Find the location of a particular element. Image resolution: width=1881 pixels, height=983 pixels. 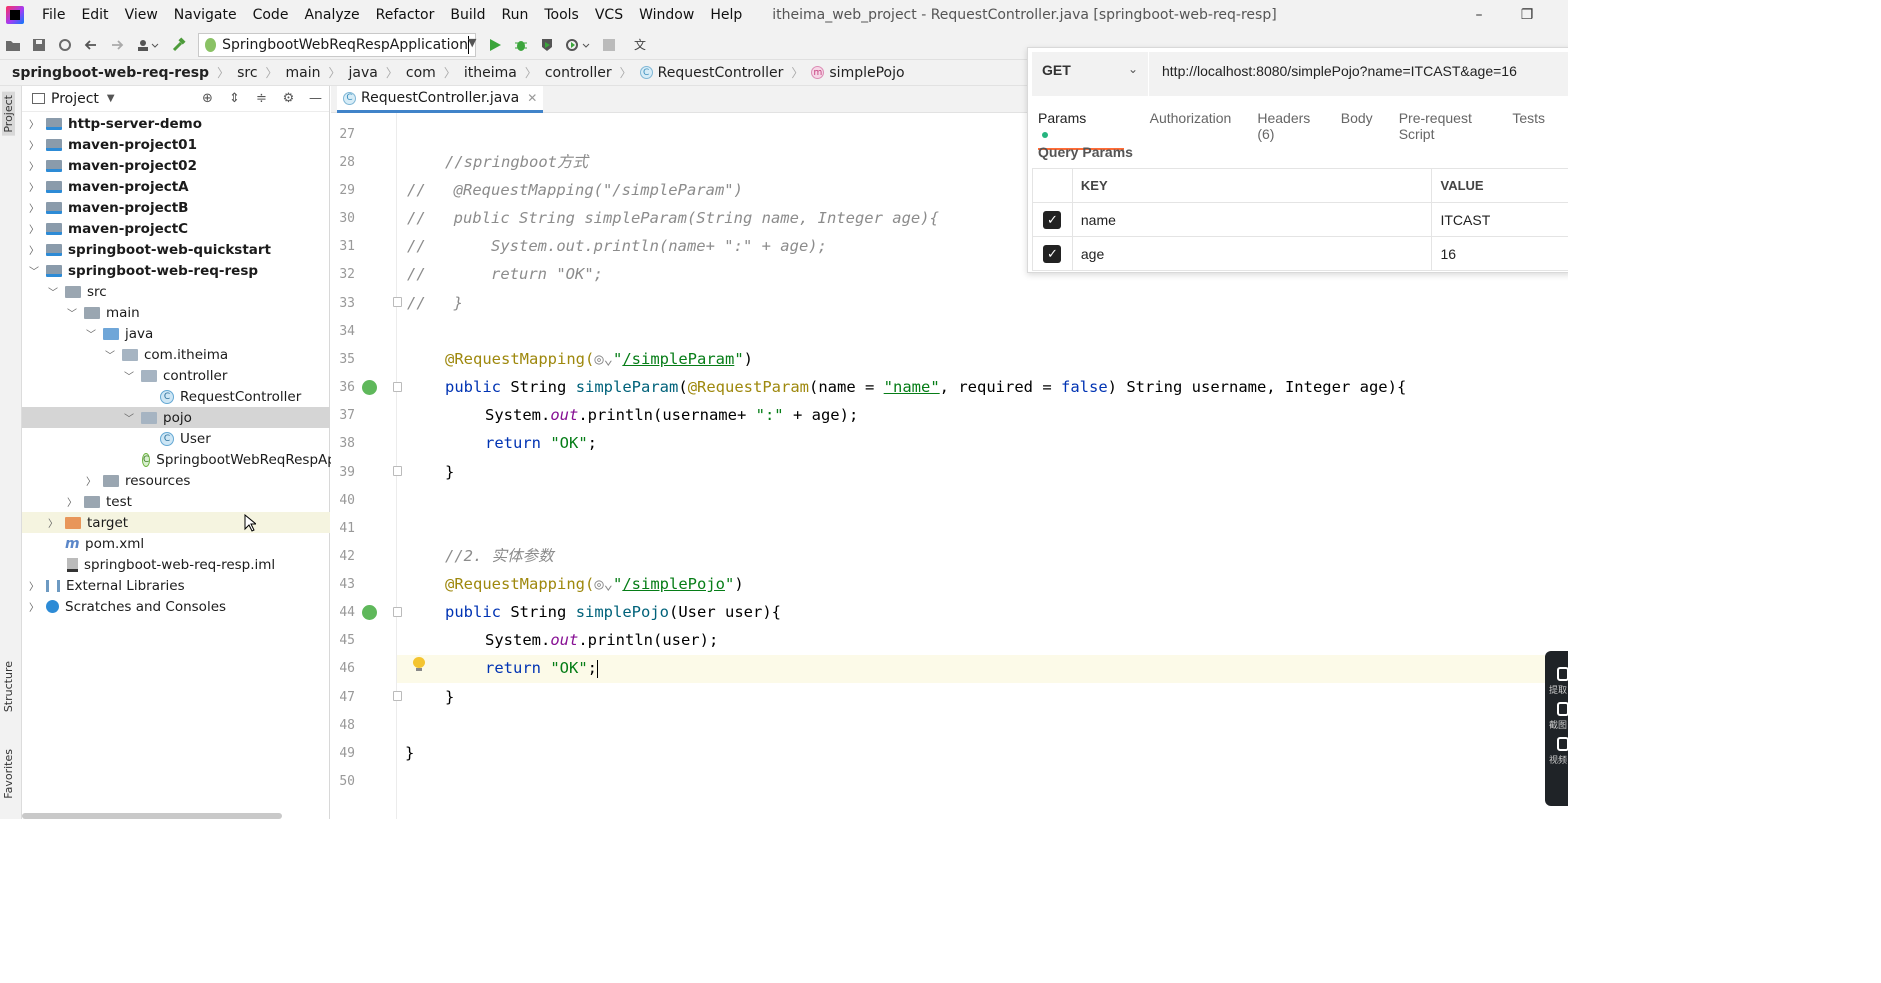

tree-item-scratches: 〉 Scratches and Consoles is located at coordinates (176, 606).